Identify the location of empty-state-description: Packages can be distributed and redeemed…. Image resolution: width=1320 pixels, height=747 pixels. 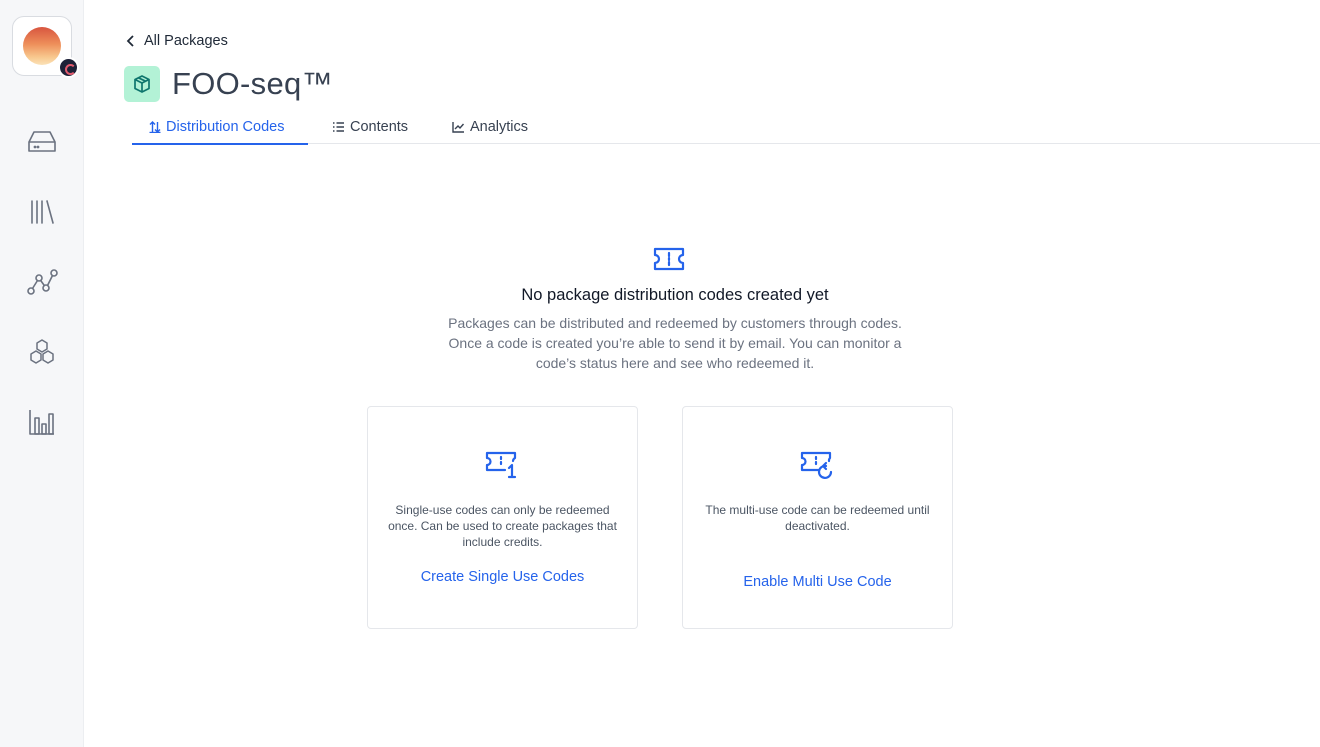
(675, 343).